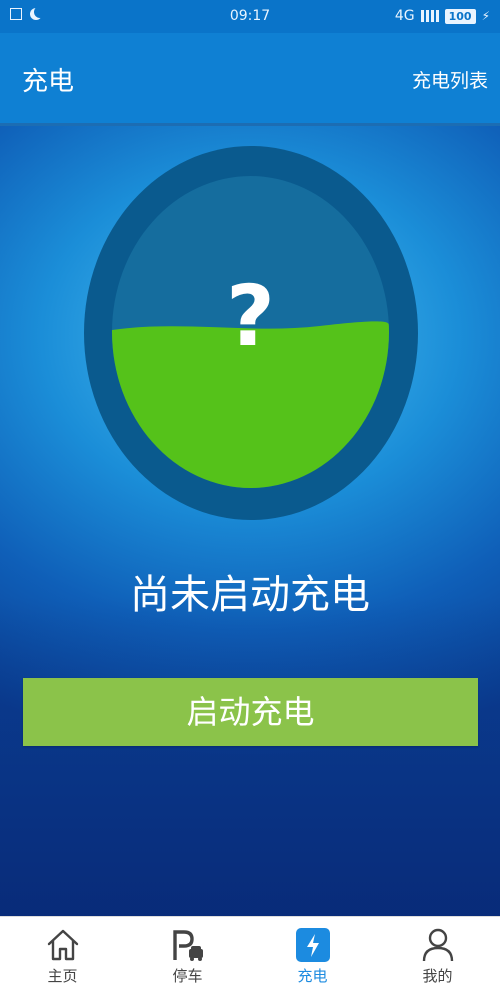  What do you see at coordinates (250, 79) in the screenshot?
I see `app-header: 充电 充电列表` at bounding box center [250, 79].